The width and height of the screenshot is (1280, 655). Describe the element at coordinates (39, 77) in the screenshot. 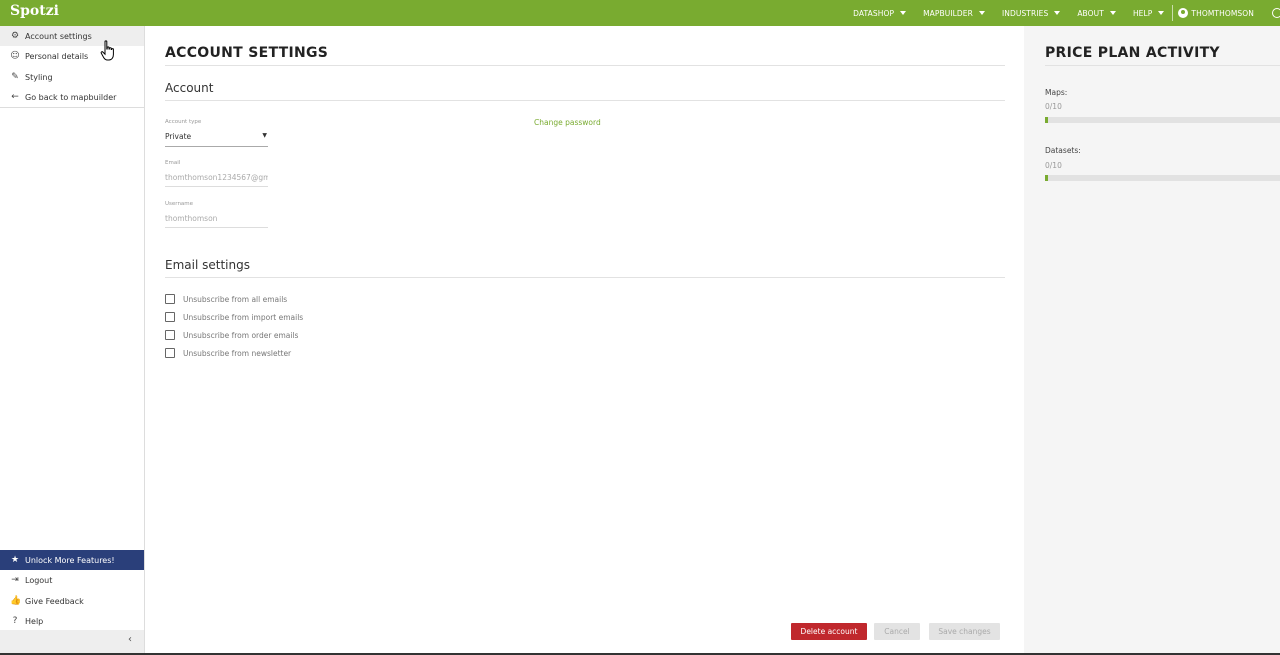

I see `sidebar-item-label: Styling` at that location.